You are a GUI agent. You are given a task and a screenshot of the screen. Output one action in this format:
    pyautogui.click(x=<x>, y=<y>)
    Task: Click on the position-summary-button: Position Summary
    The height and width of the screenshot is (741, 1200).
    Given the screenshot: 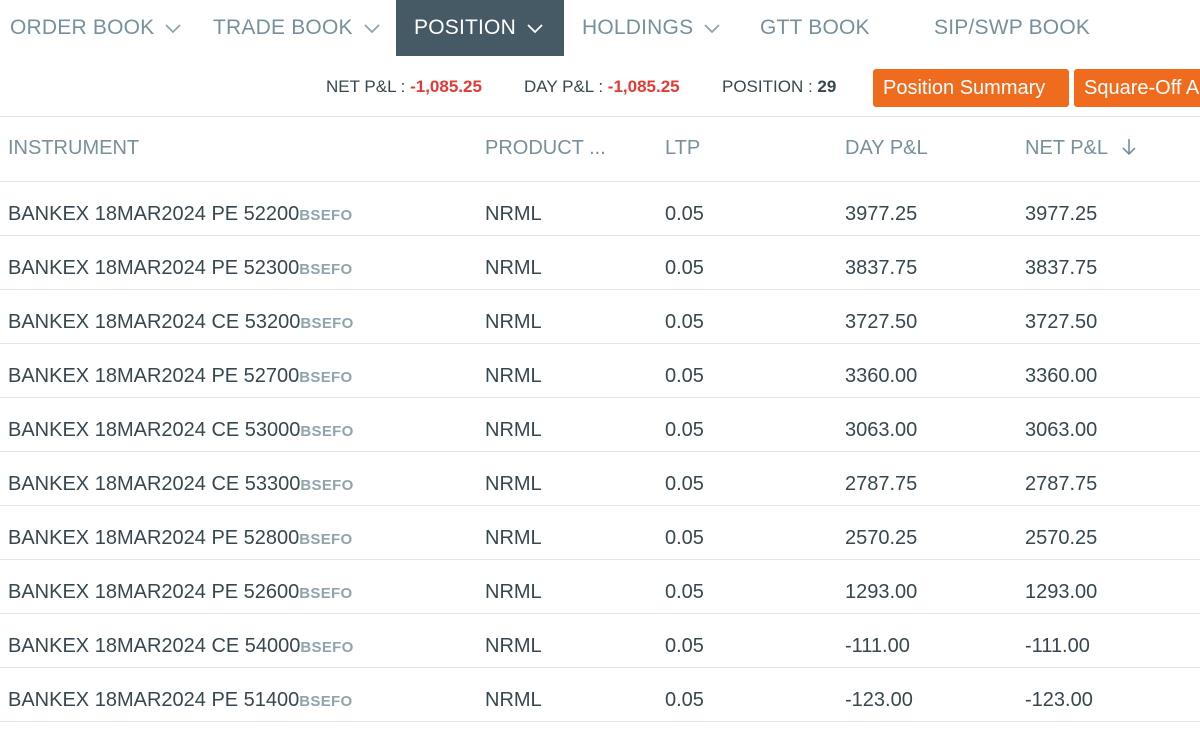 What is the action you would take?
    pyautogui.click(x=971, y=88)
    